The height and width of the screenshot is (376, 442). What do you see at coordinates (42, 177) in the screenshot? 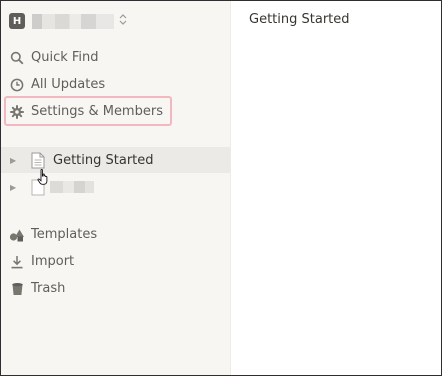
I see `hand-cursor-icon` at bounding box center [42, 177].